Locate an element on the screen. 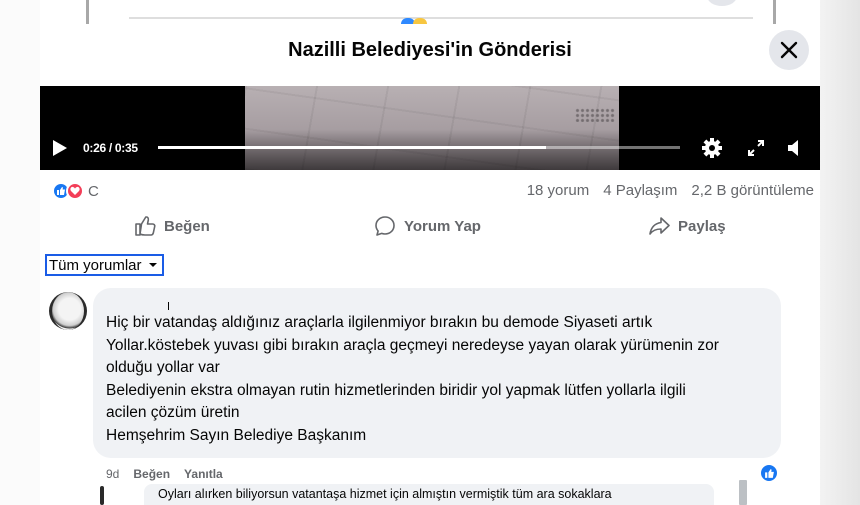 Image resolution: width=860 pixels, height=505 pixels. comment-meta: 9d Beğen Yanıtla is located at coordinates (164, 474).